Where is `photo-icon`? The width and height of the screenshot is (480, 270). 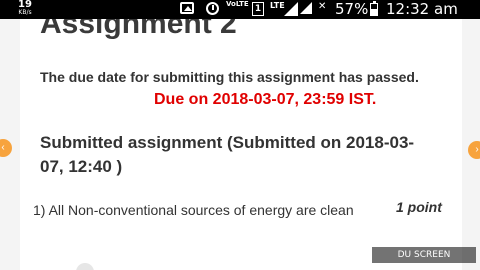 photo-icon is located at coordinates (187, 8).